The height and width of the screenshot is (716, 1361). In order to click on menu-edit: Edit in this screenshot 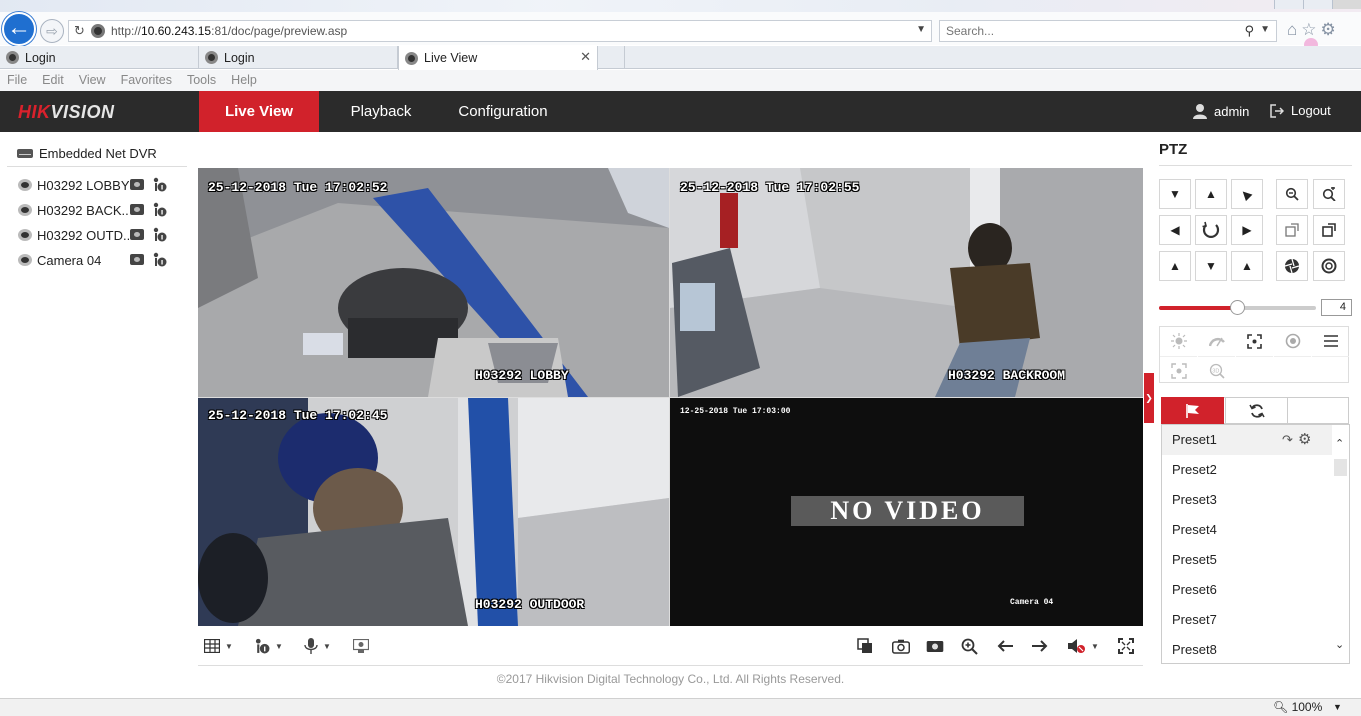, I will do `click(53, 80)`.